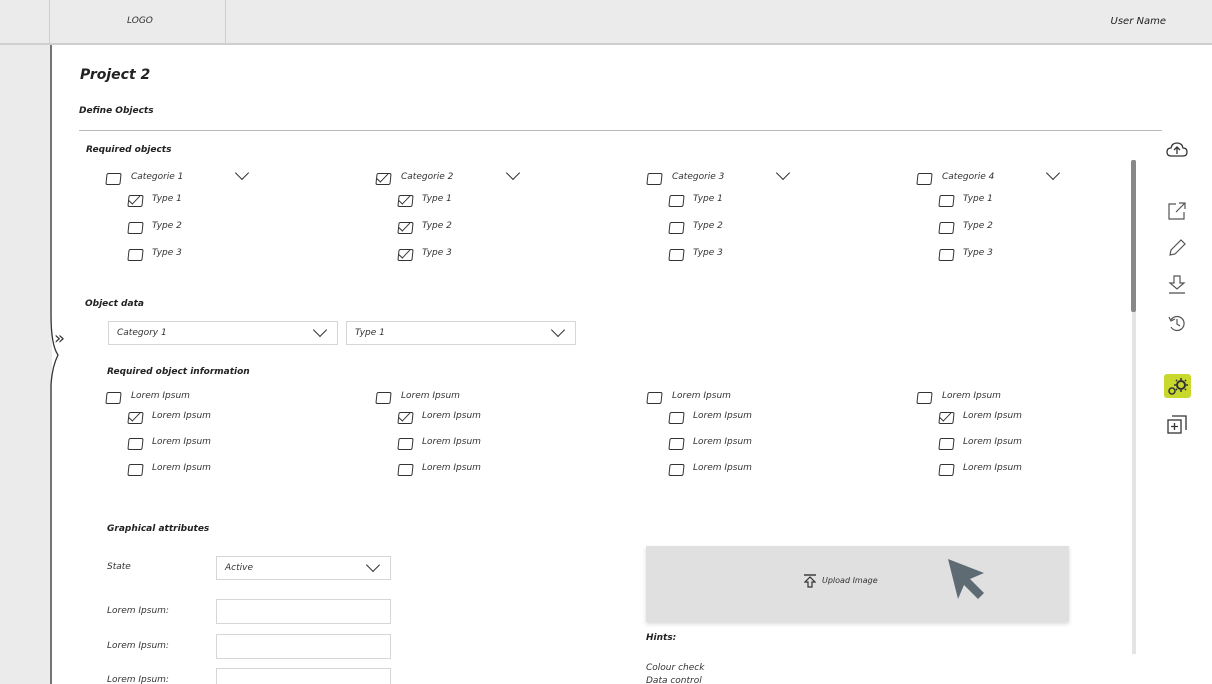 The width and height of the screenshot is (1212, 684). What do you see at coordinates (303, 568) in the screenshot?
I see `state-select: Active` at bounding box center [303, 568].